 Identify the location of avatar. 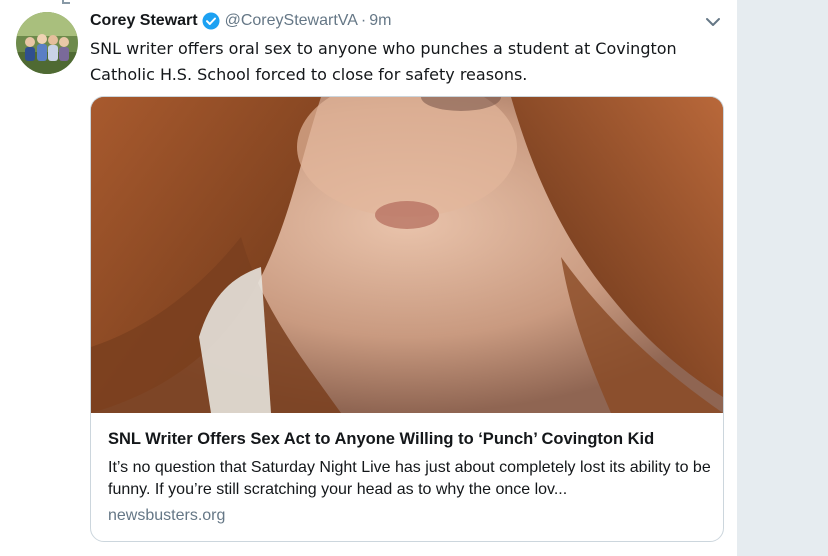
(47, 43).